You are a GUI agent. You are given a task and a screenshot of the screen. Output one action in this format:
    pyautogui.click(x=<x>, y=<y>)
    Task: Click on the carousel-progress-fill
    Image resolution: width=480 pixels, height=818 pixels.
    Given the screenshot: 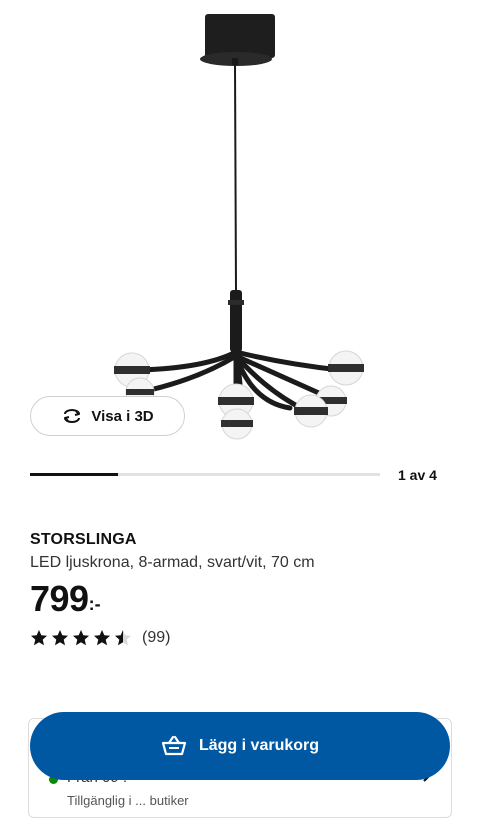 What is the action you would take?
    pyautogui.click(x=74, y=474)
    